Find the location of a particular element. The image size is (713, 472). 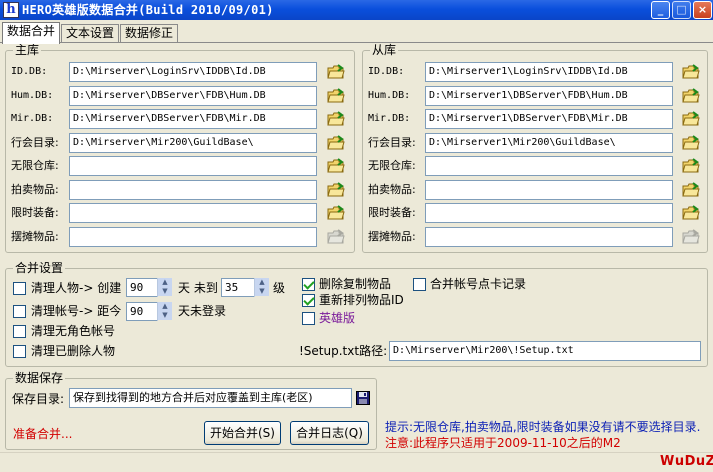

slave-path-input: D:\Mirserver1\DBServer\FDB\Hum.DB is located at coordinates (549, 95).